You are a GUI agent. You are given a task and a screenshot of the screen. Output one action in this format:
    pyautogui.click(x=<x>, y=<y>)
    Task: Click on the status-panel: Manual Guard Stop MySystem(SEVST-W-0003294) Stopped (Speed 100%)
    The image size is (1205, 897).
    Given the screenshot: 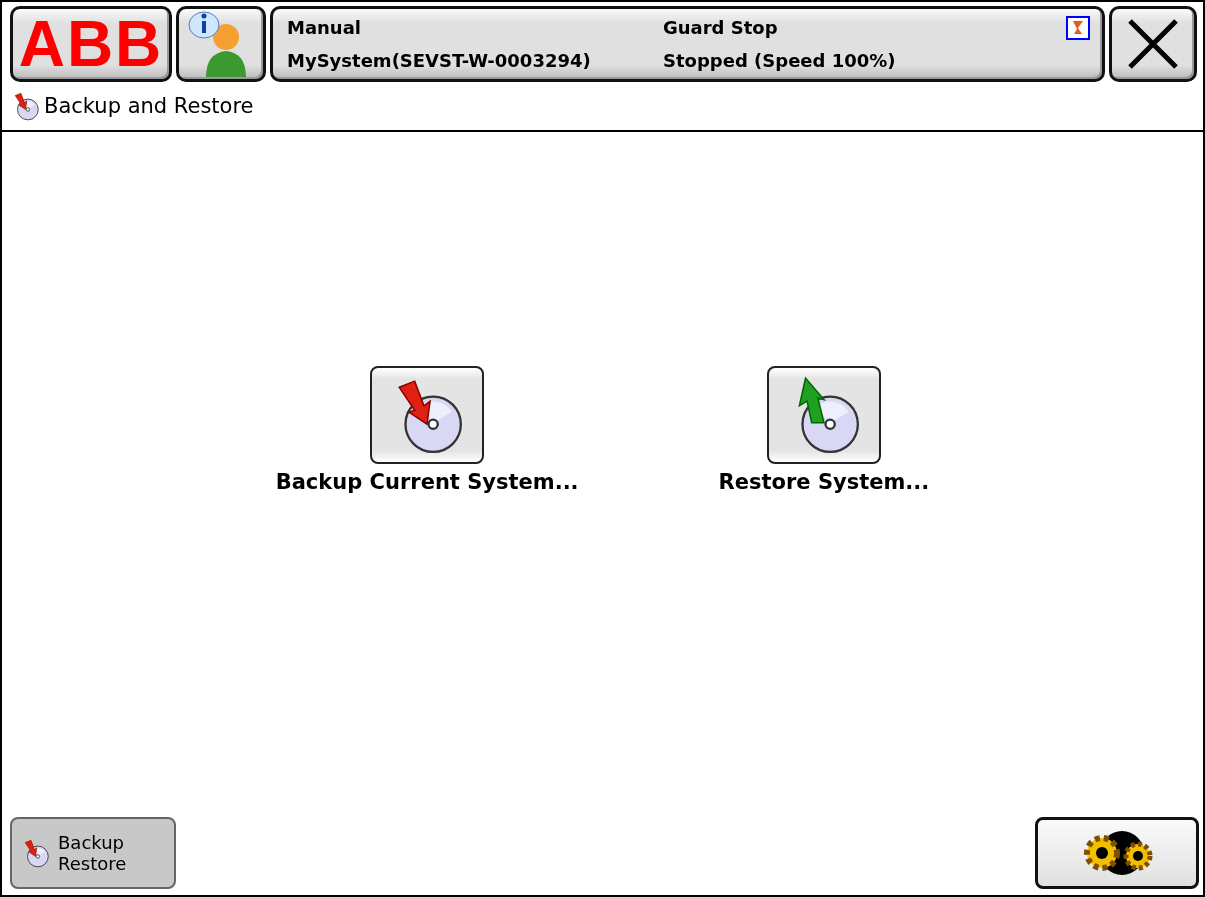 What is the action you would take?
    pyautogui.click(x=687, y=44)
    